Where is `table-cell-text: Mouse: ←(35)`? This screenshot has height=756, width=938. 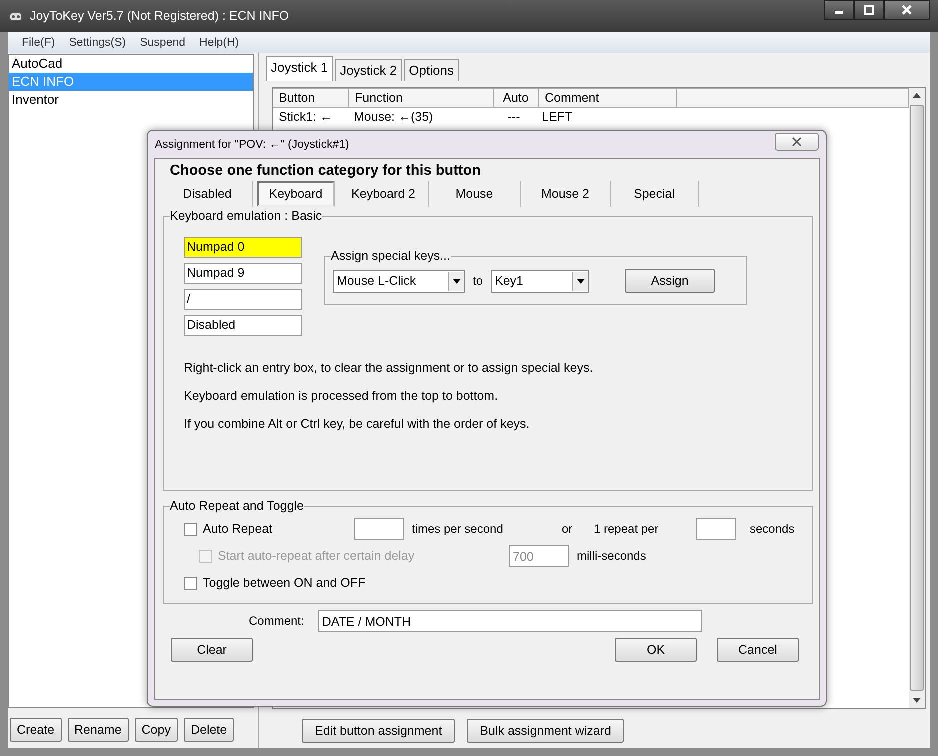
table-cell-text: Mouse: ←(35) is located at coordinates (393, 117).